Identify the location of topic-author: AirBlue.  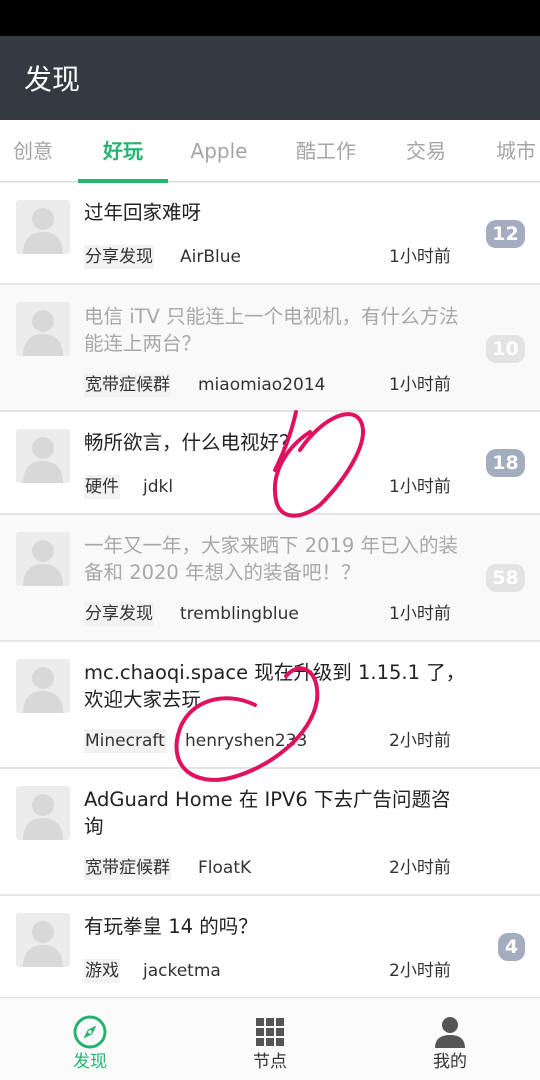
(210, 257).